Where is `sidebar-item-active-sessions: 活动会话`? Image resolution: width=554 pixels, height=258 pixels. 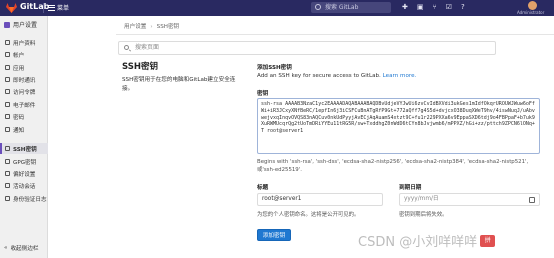
sidebar-item-active-sessions: 活动会话 is located at coordinates (24, 185).